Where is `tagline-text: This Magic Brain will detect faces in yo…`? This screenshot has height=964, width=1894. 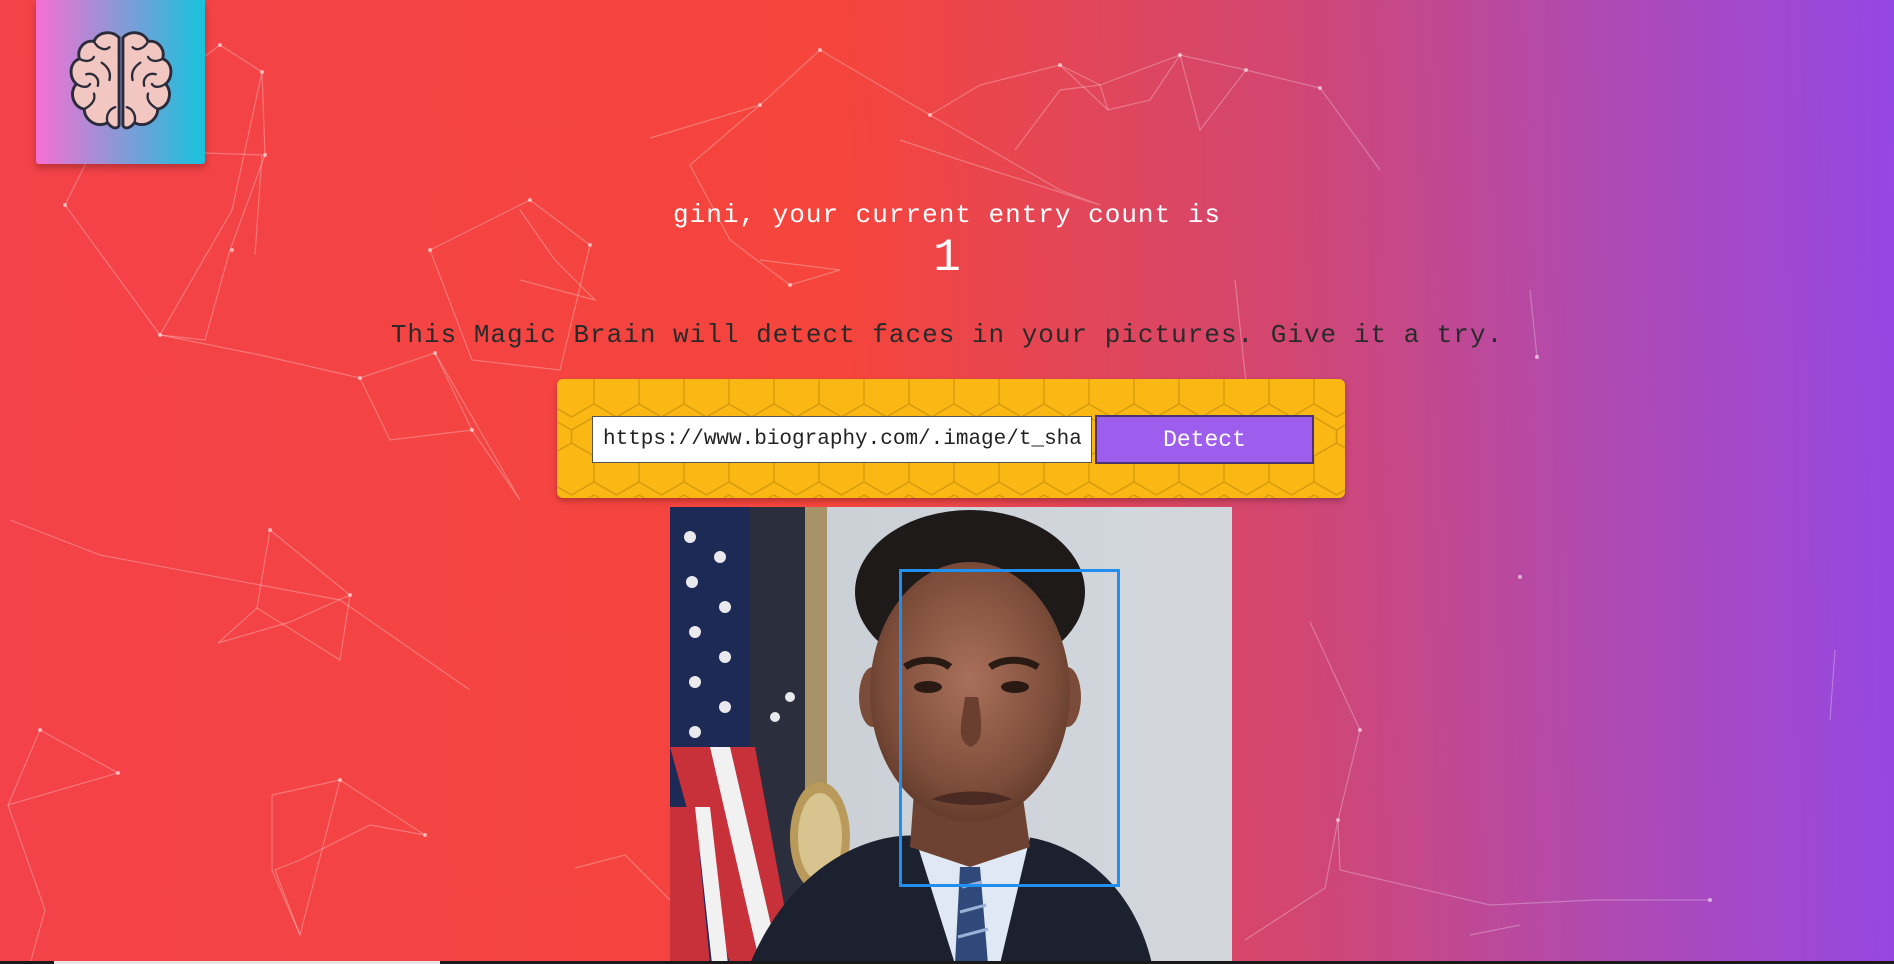
tagline-text: This Magic Brain will detect faces in yo… is located at coordinates (947, 335).